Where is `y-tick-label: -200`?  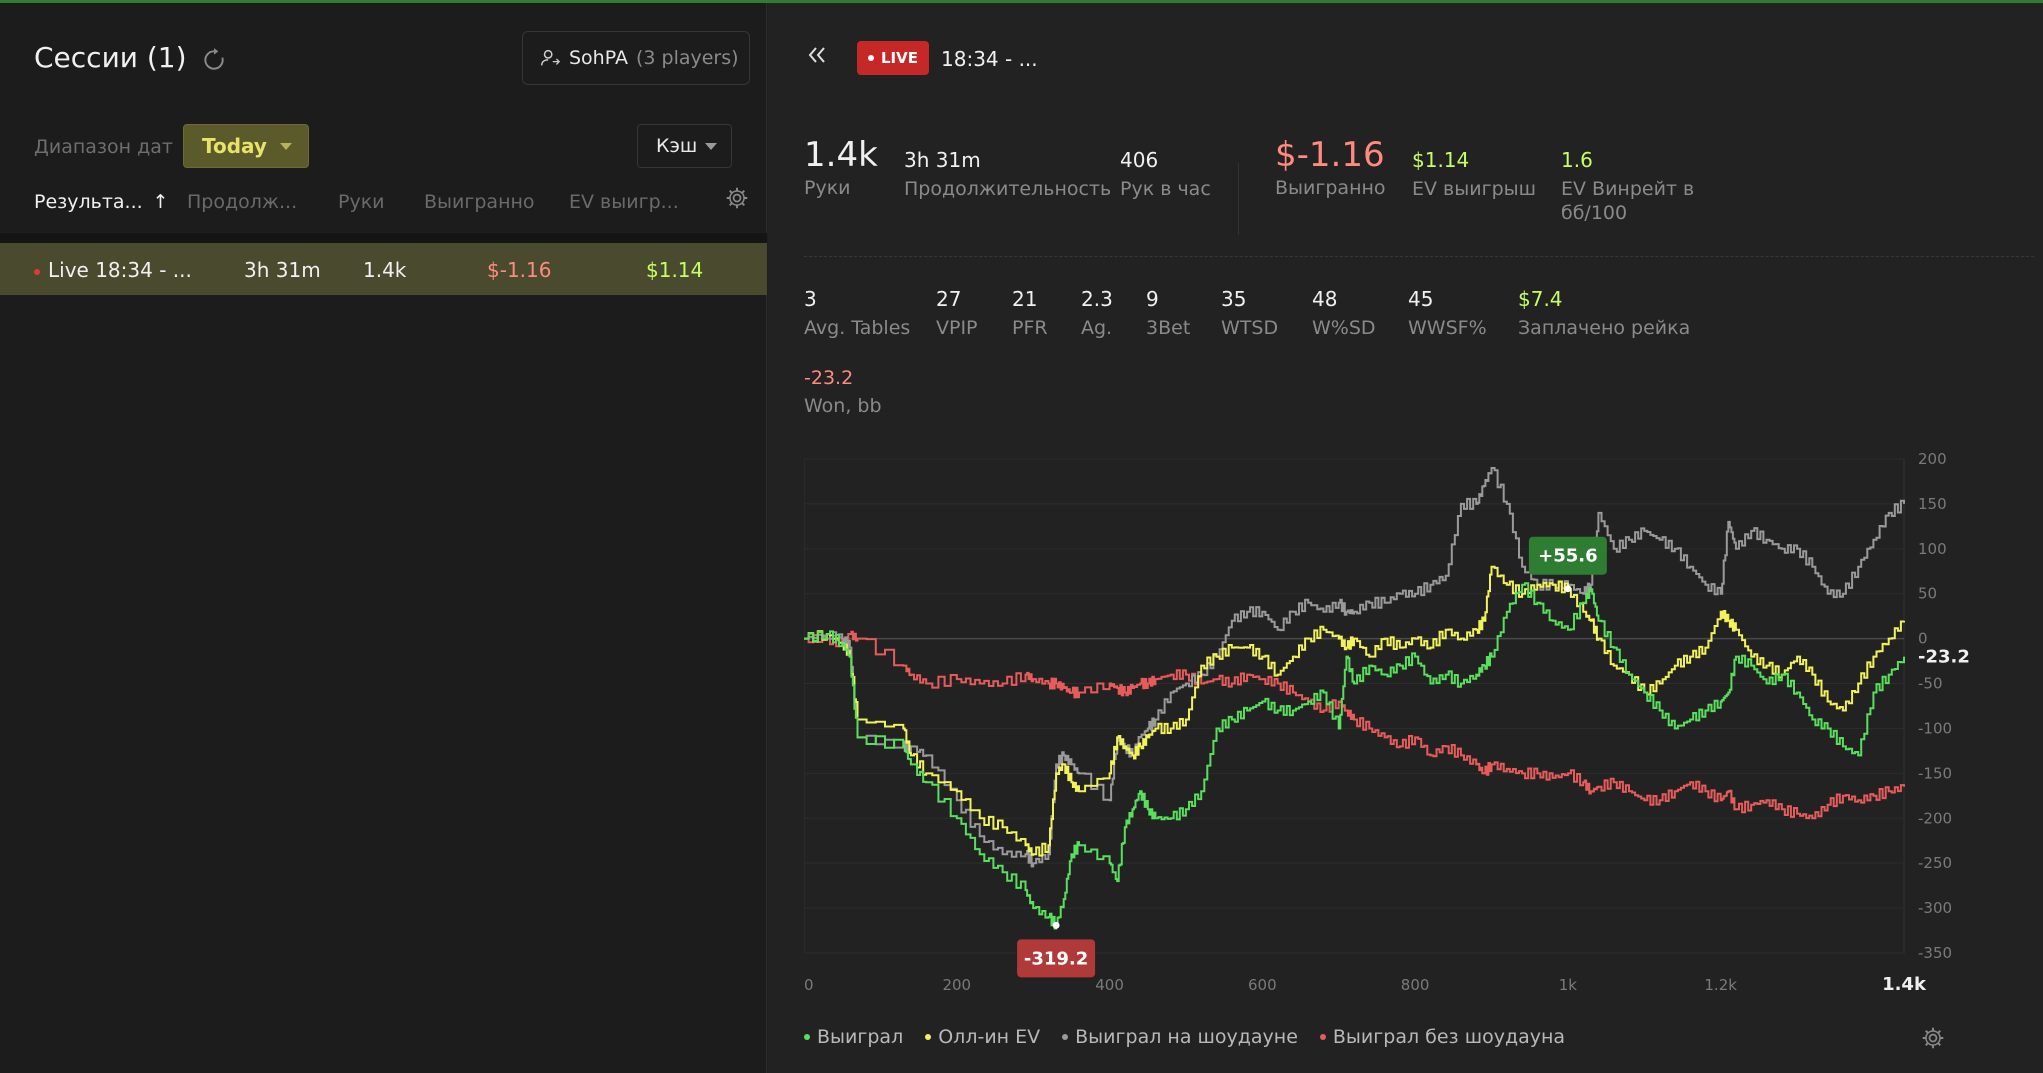 y-tick-label: -200 is located at coordinates (1935, 818).